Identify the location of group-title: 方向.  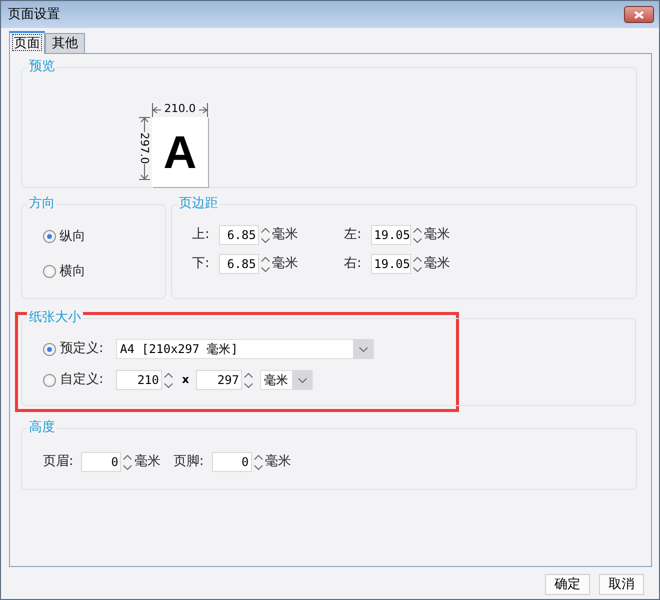
(42, 204).